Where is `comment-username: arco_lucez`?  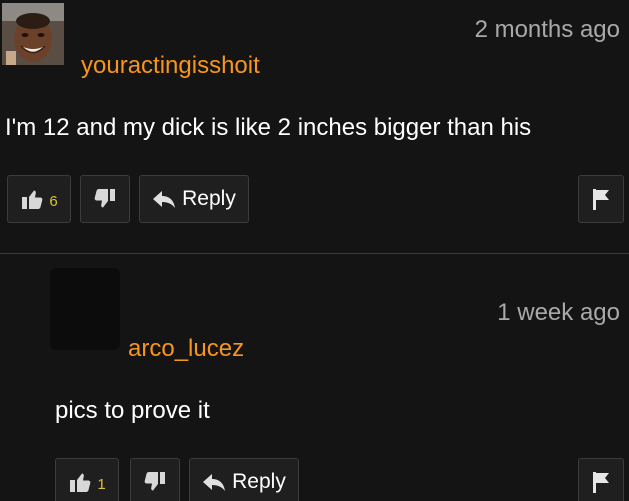 comment-username: arco_lucez is located at coordinates (186, 349).